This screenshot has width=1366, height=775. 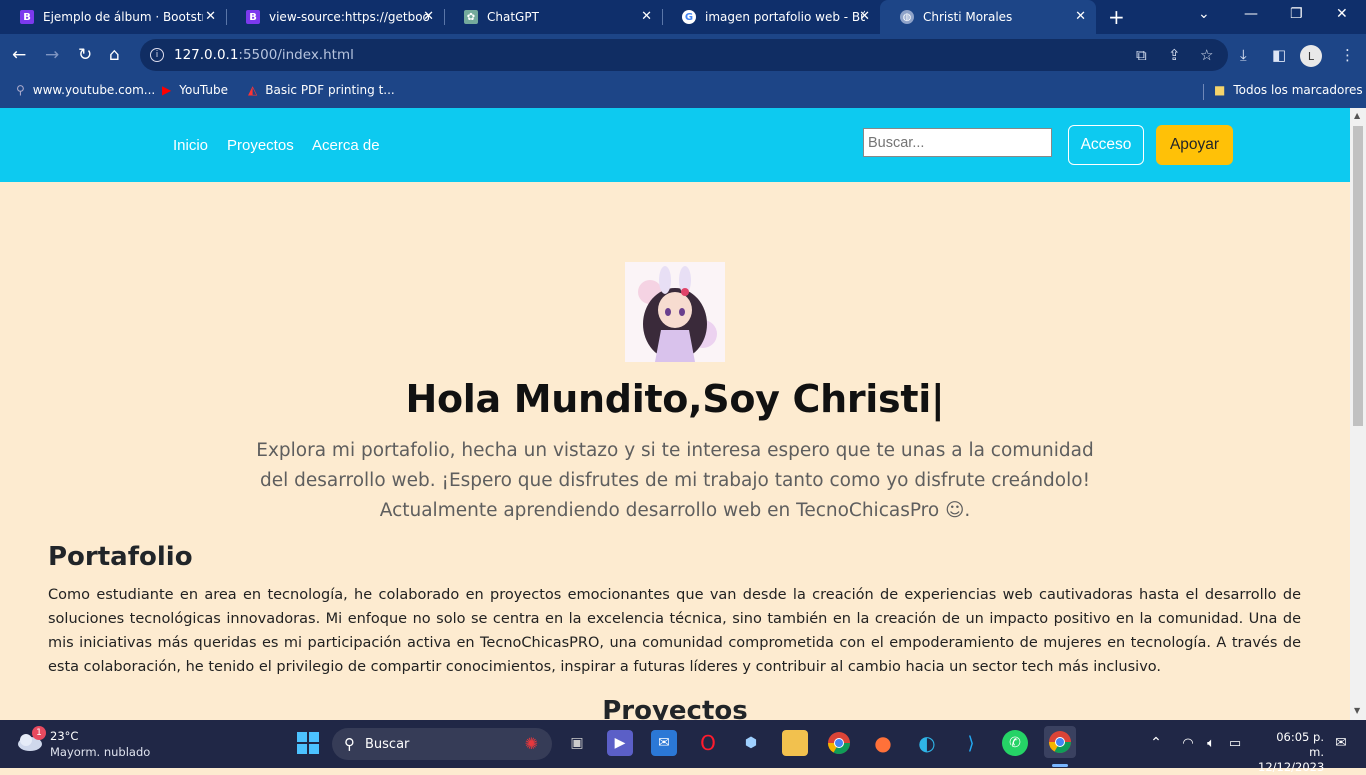 I want to click on chrome-icon, so click(x=839, y=743).